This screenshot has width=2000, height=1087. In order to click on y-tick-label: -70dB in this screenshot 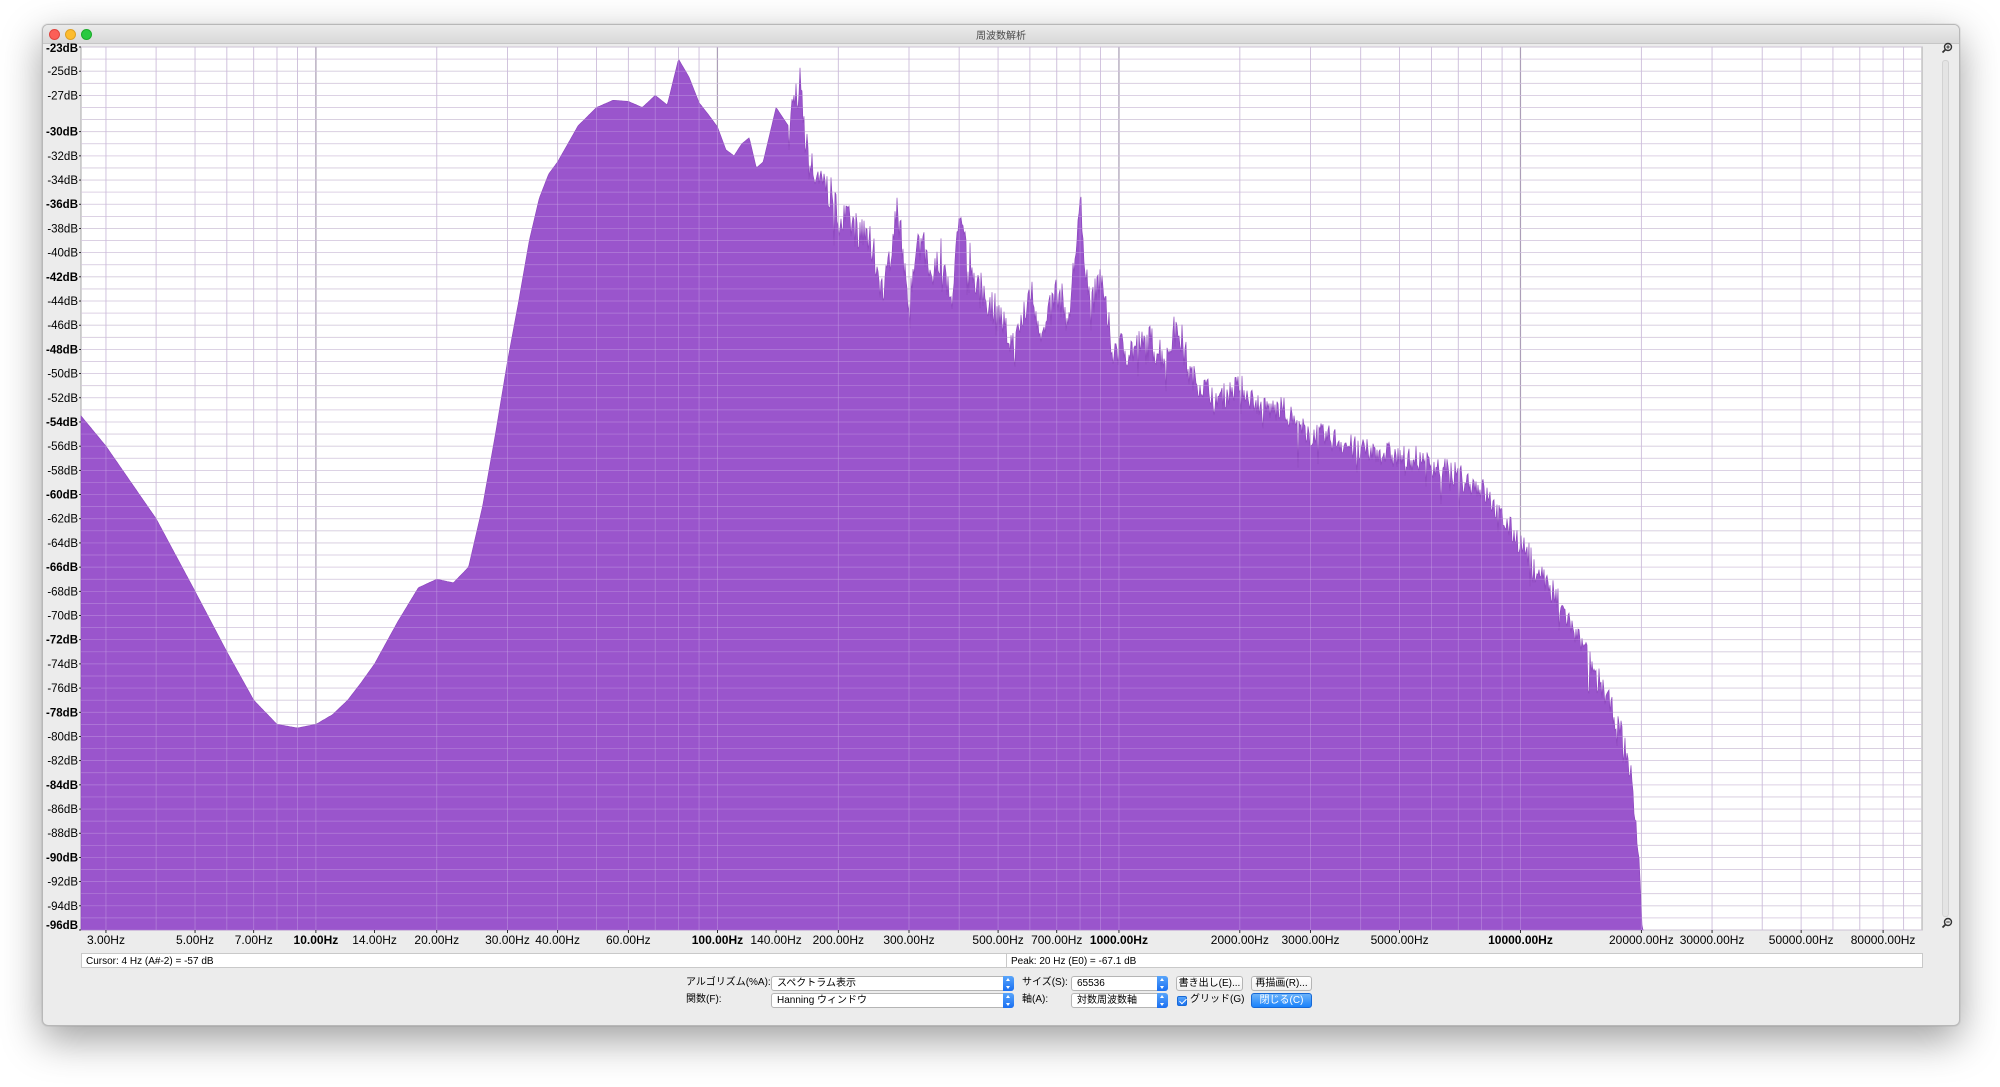, I will do `click(62, 617)`.